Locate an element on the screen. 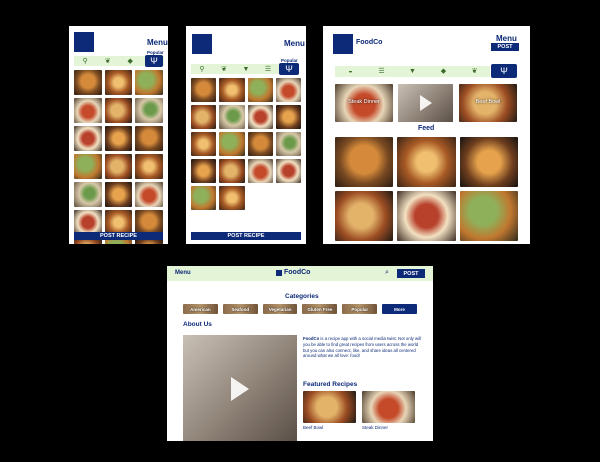 The height and width of the screenshot is (462, 600). feed-grid is located at coordinates (426, 189).